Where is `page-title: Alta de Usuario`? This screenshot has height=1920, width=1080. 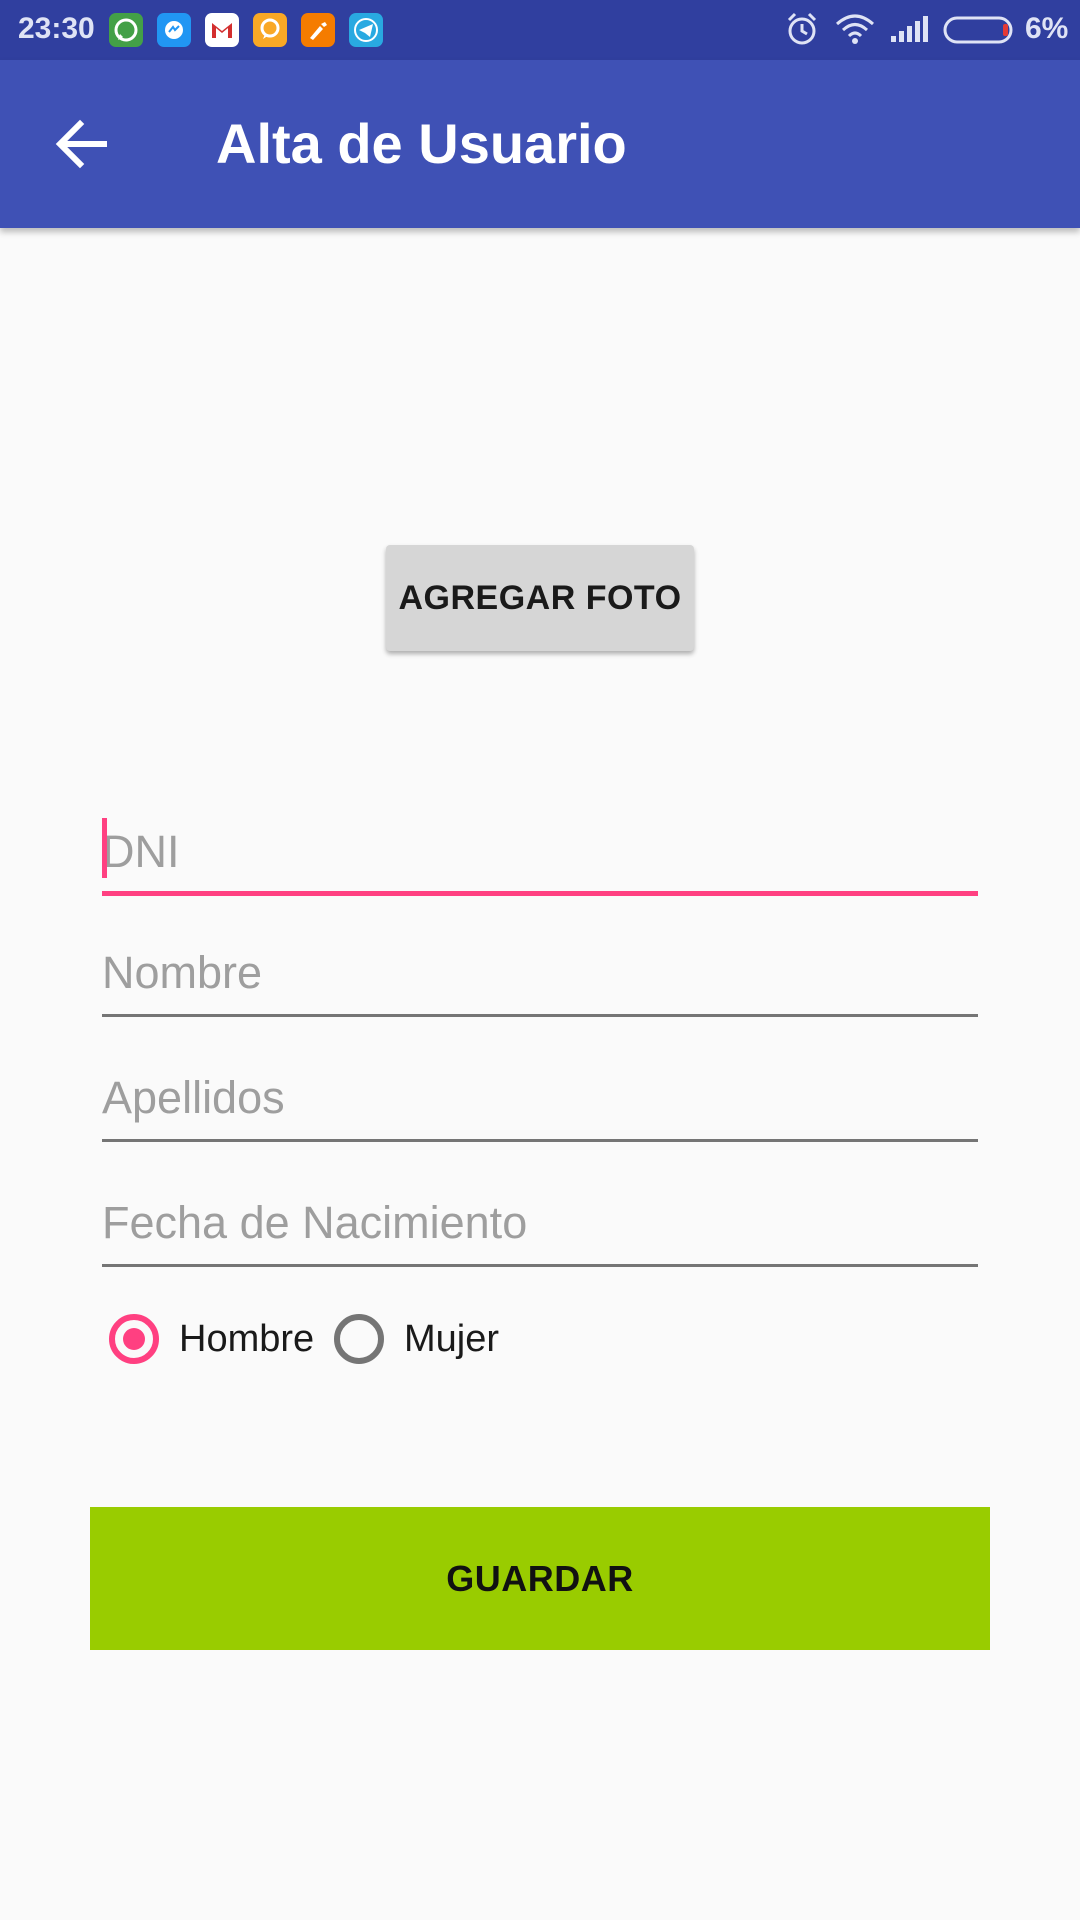 page-title: Alta de Usuario is located at coordinates (421, 143).